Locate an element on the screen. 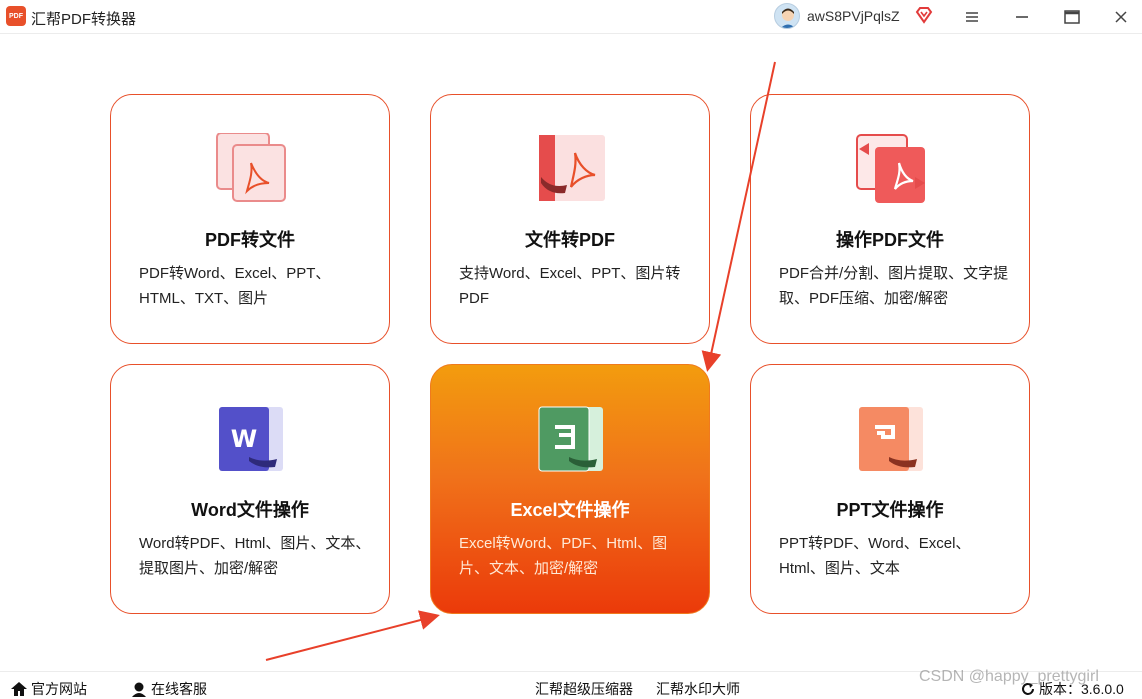 This screenshot has width=1142, height=699. card-title: Word文件操作 is located at coordinates (250, 510).